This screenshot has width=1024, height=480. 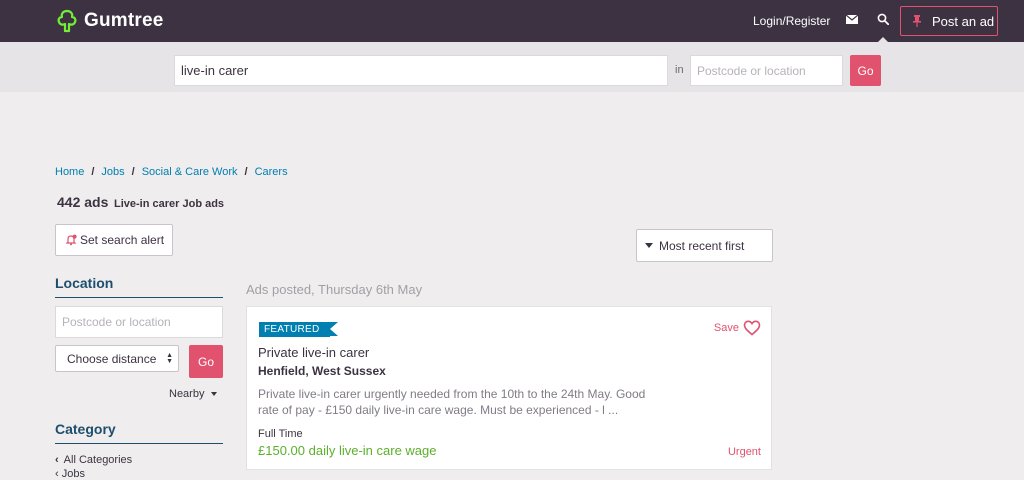 I want to click on location-heading: Location, so click(x=139, y=286).